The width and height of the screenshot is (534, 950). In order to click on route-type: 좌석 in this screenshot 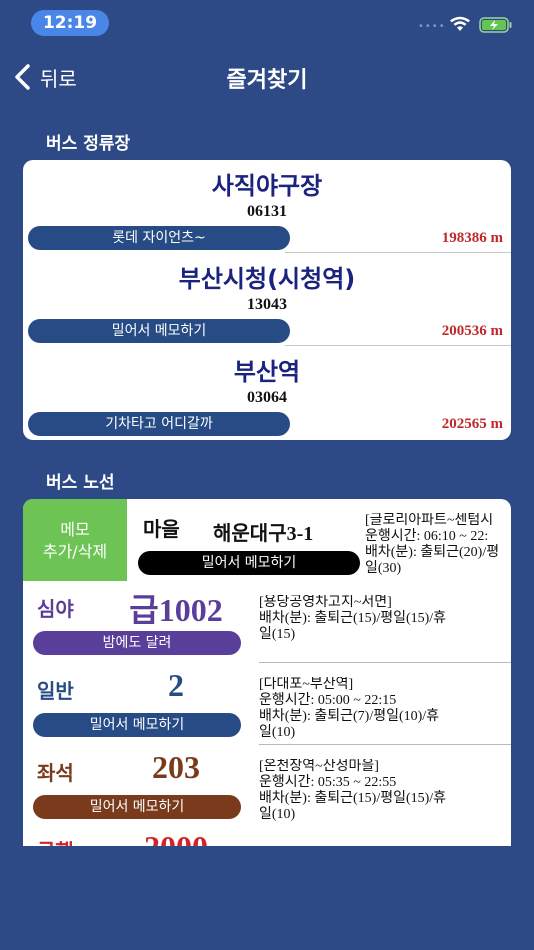, I will do `click(55, 773)`.